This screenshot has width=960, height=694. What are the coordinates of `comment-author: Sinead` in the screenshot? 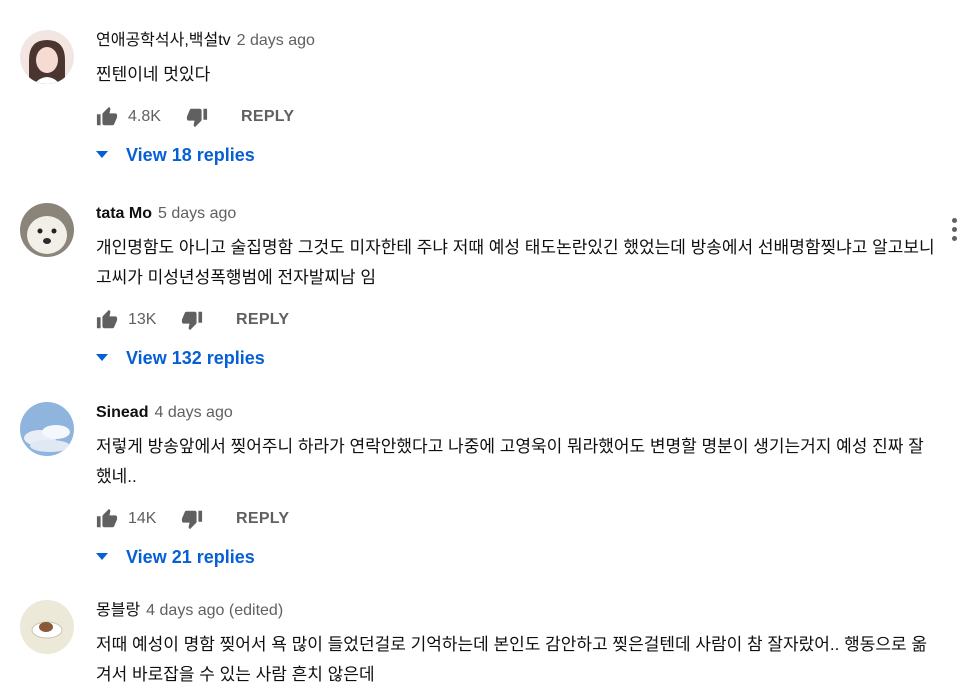 It's located at (122, 412).